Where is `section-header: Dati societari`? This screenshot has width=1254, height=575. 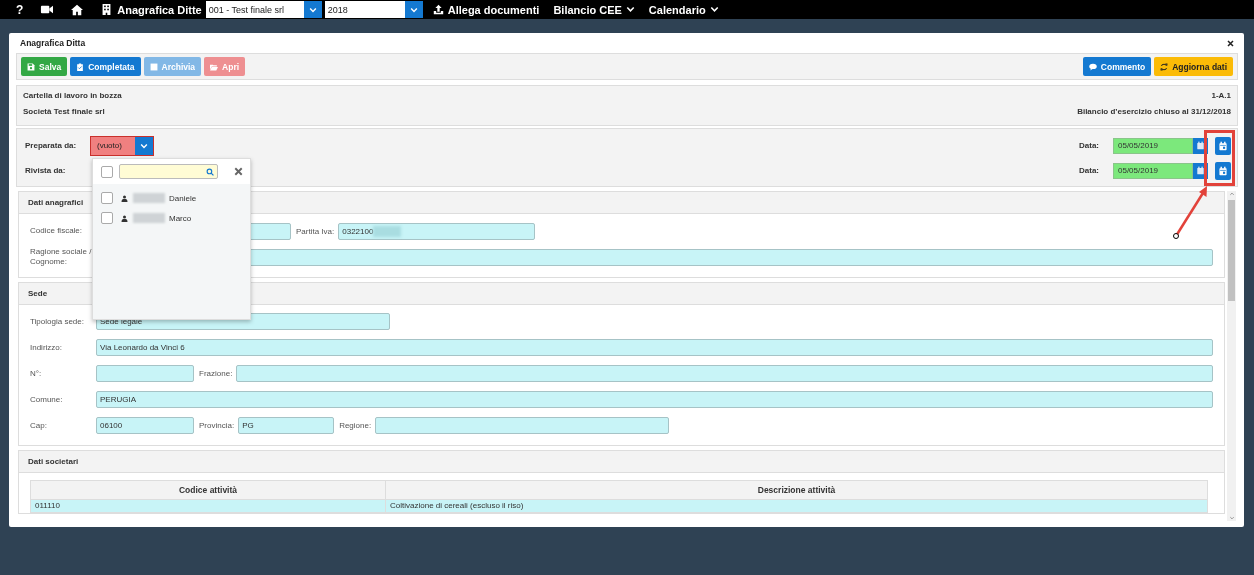
section-header: Dati societari is located at coordinates (621, 461).